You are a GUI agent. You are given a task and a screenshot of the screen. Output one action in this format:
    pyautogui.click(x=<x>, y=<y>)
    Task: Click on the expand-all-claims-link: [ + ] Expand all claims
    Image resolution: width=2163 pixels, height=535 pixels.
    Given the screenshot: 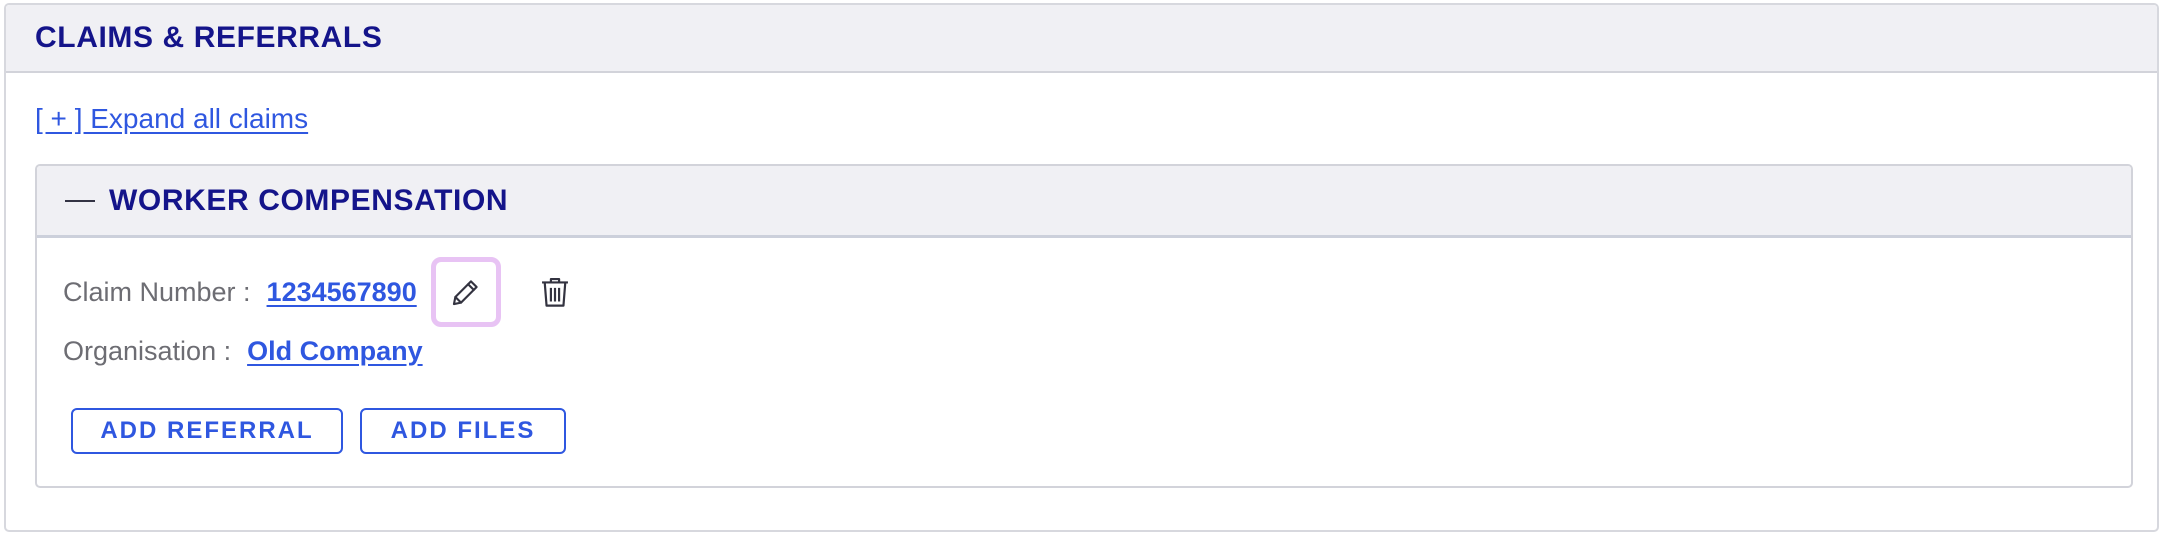 What is the action you would take?
    pyautogui.click(x=171, y=119)
    